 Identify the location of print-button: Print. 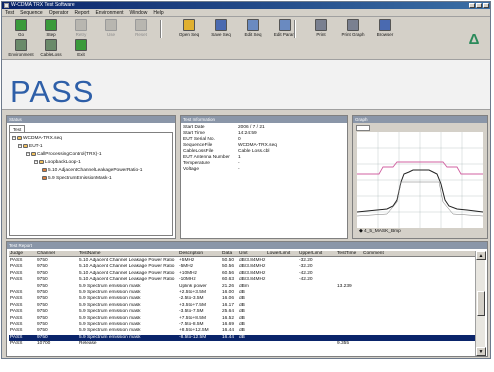
(321, 27).